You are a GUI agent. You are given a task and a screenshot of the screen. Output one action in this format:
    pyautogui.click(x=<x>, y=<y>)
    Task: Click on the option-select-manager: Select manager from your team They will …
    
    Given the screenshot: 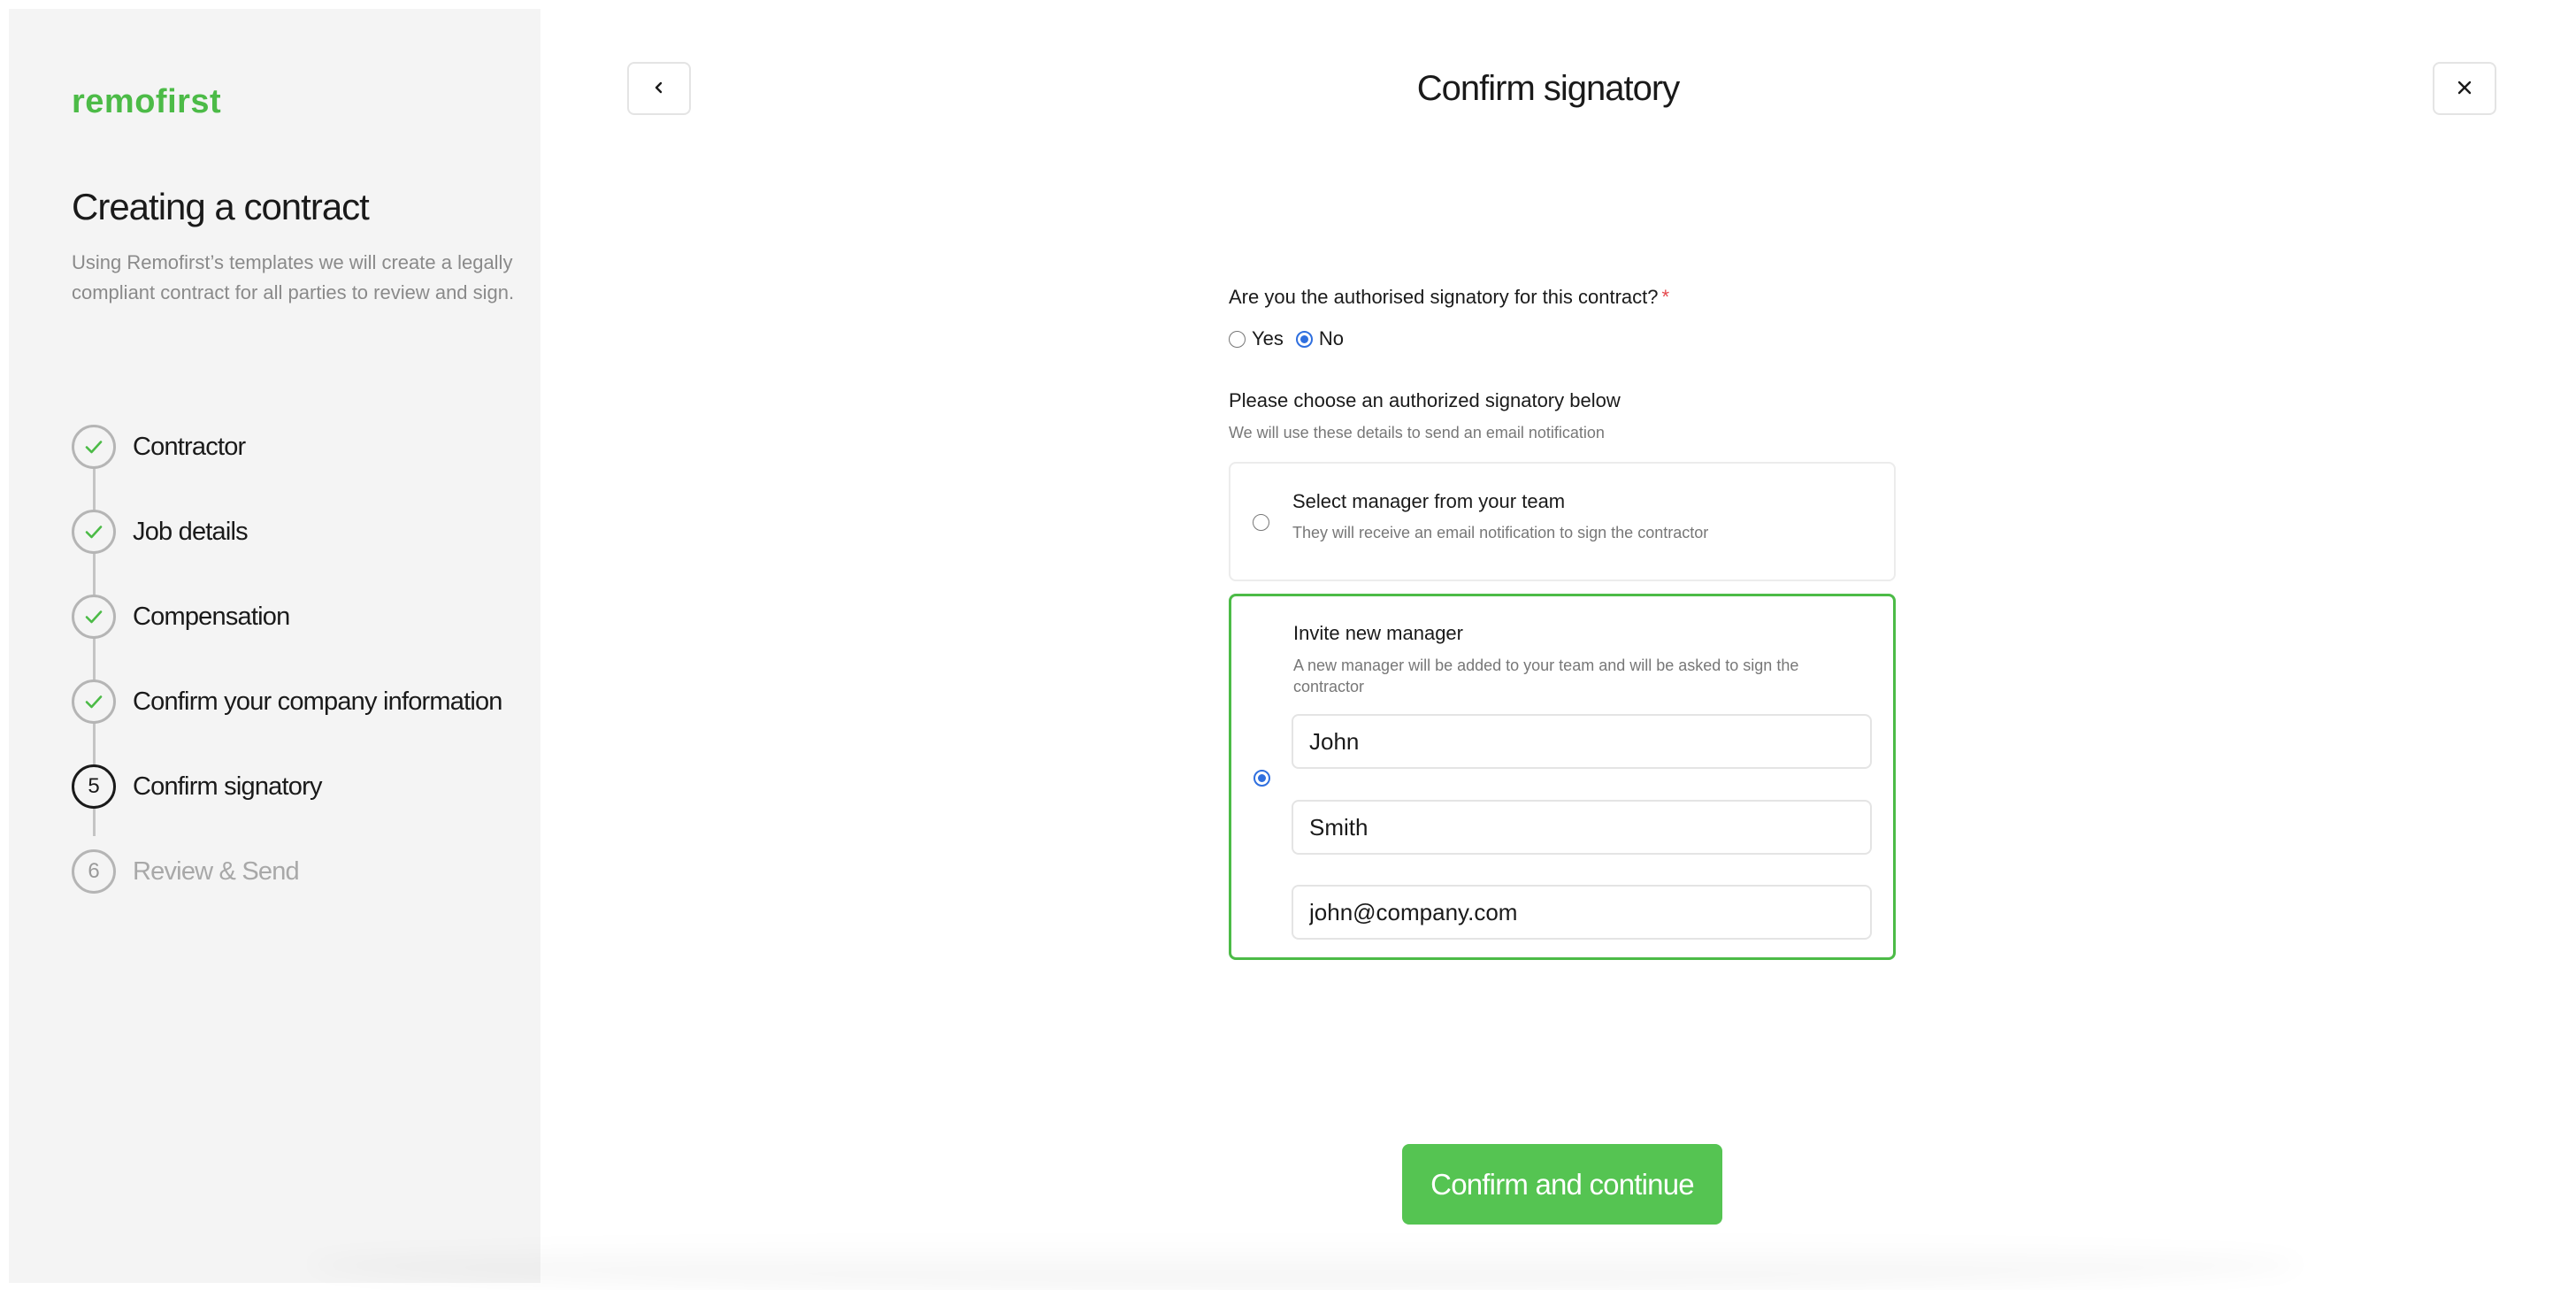 What is the action you would take?
    pyautogui.click(x=1562, y=521)
    